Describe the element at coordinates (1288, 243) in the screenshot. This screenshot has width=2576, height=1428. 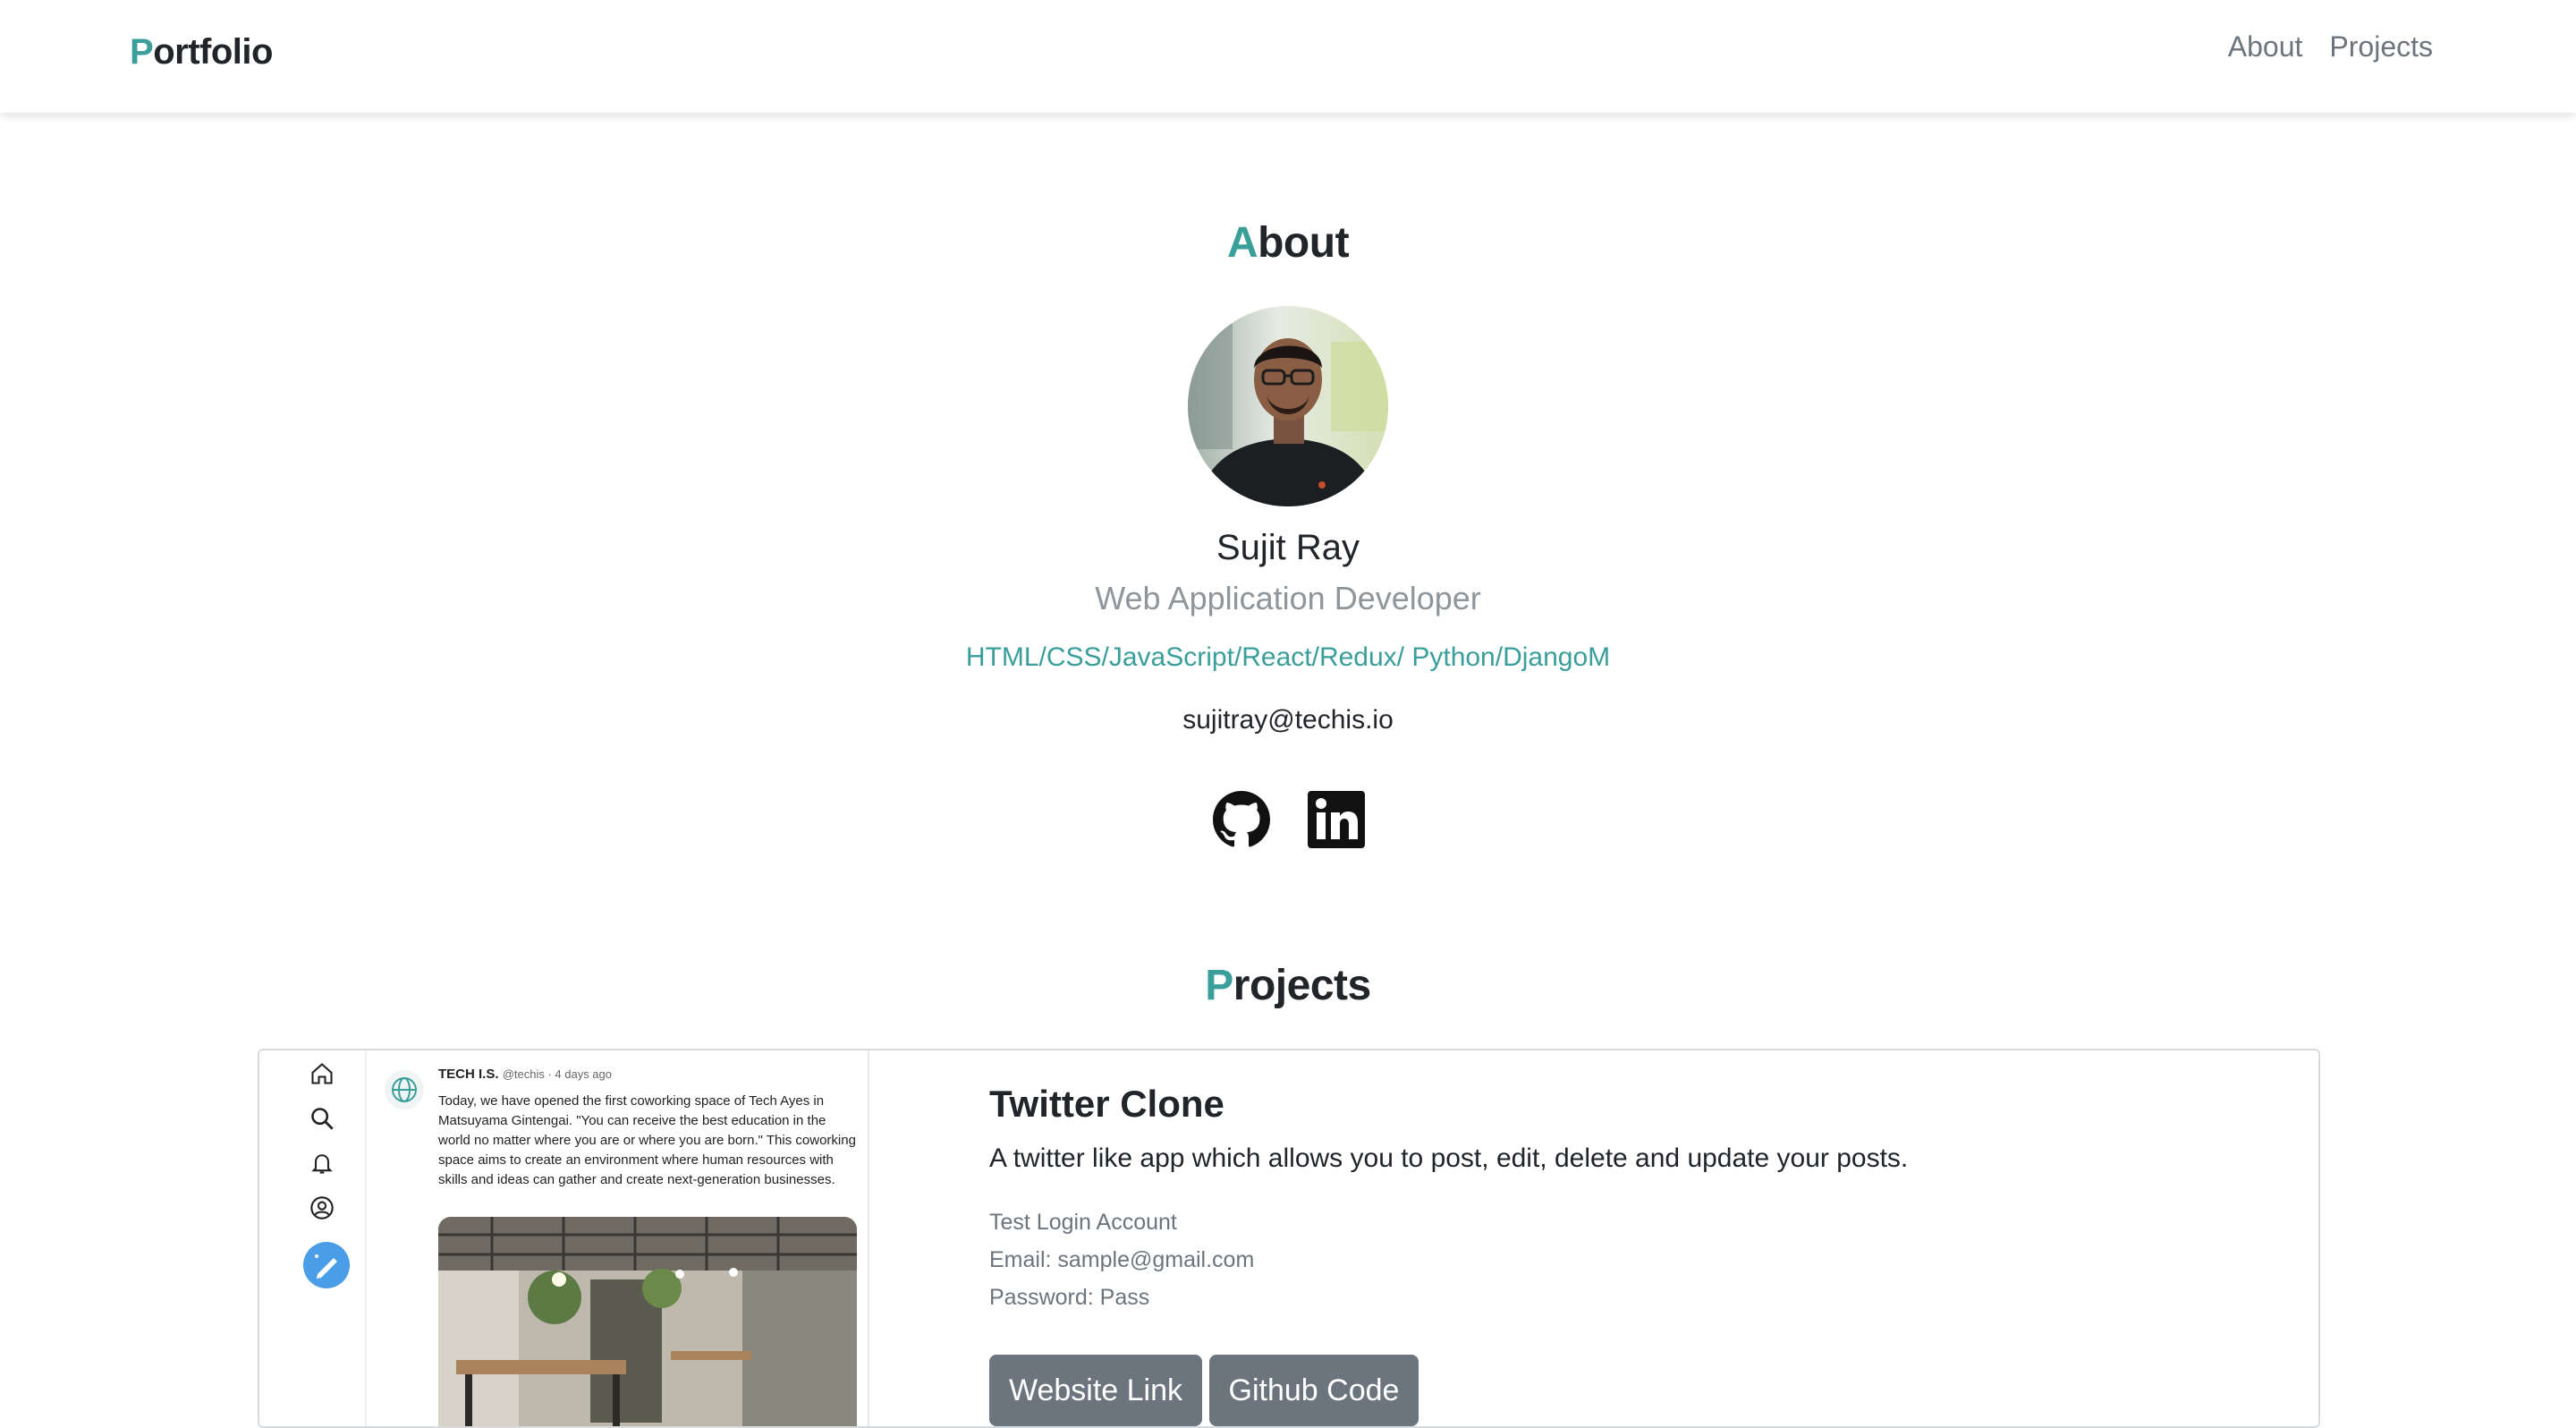
I see `about-heading: About` at that location.